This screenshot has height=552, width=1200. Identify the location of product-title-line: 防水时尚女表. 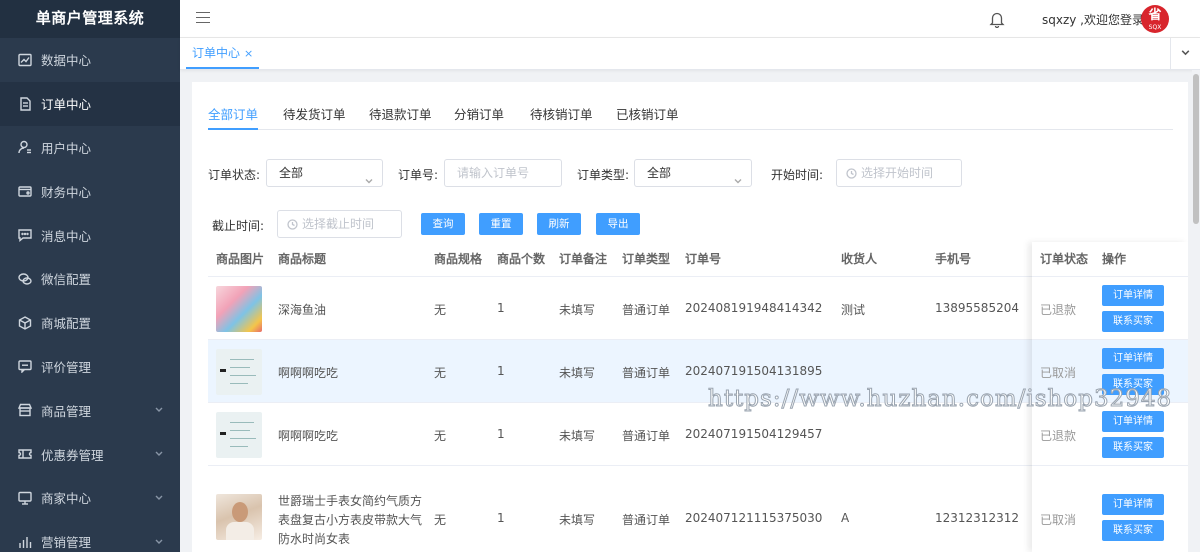
(314, 539).